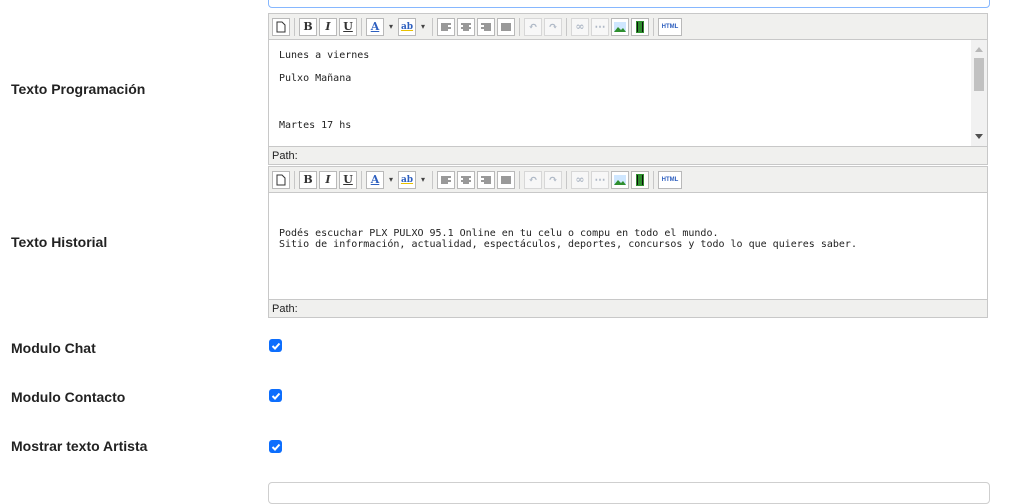 The width and height of the screenshot is (1014, 504). Describe the element at coordinates (78, 89) in the screenshot. I see `label-texto-programacion: Texto Programación` at that location.